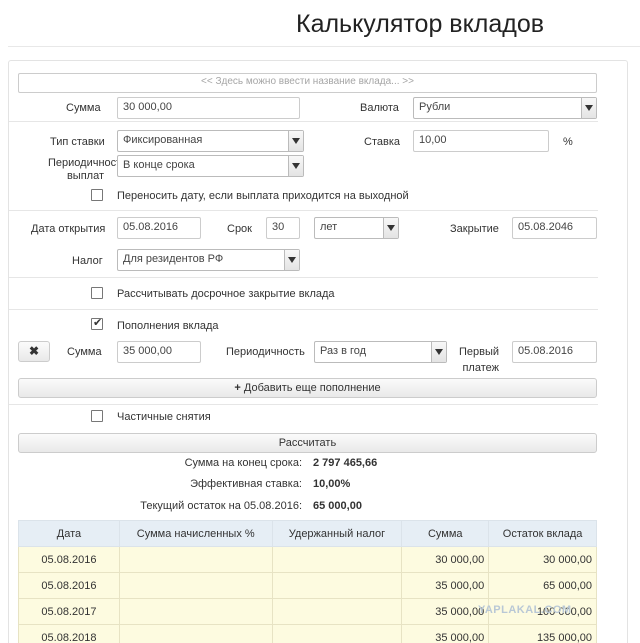 The width and height of the screenshot is (640, 643). What do you see at coordinates (345, 463) in the screenshot?
I see `end-sum-value: 2 797 465,66` at bounding box center [345, 463].